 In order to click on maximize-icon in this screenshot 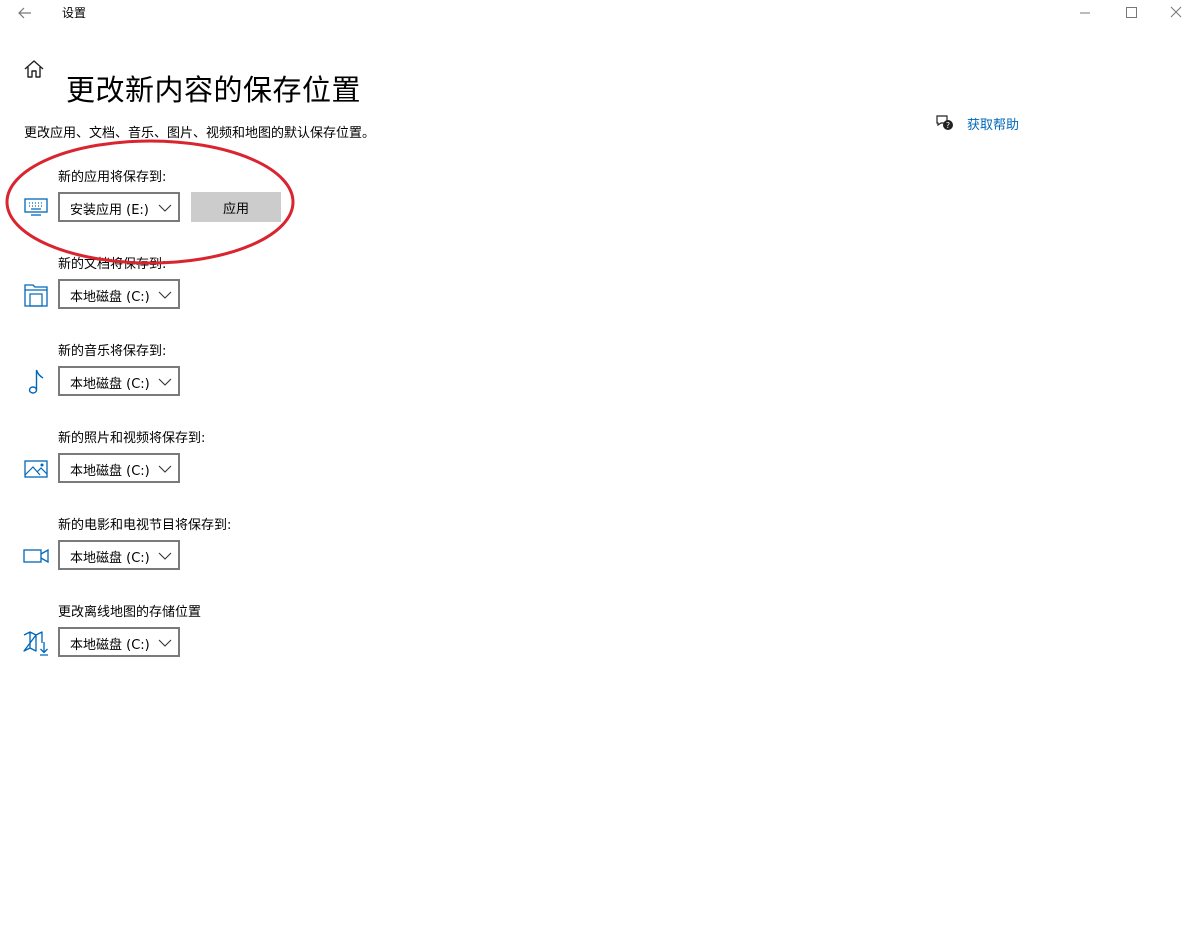, I will do `click(1131, 12)`.